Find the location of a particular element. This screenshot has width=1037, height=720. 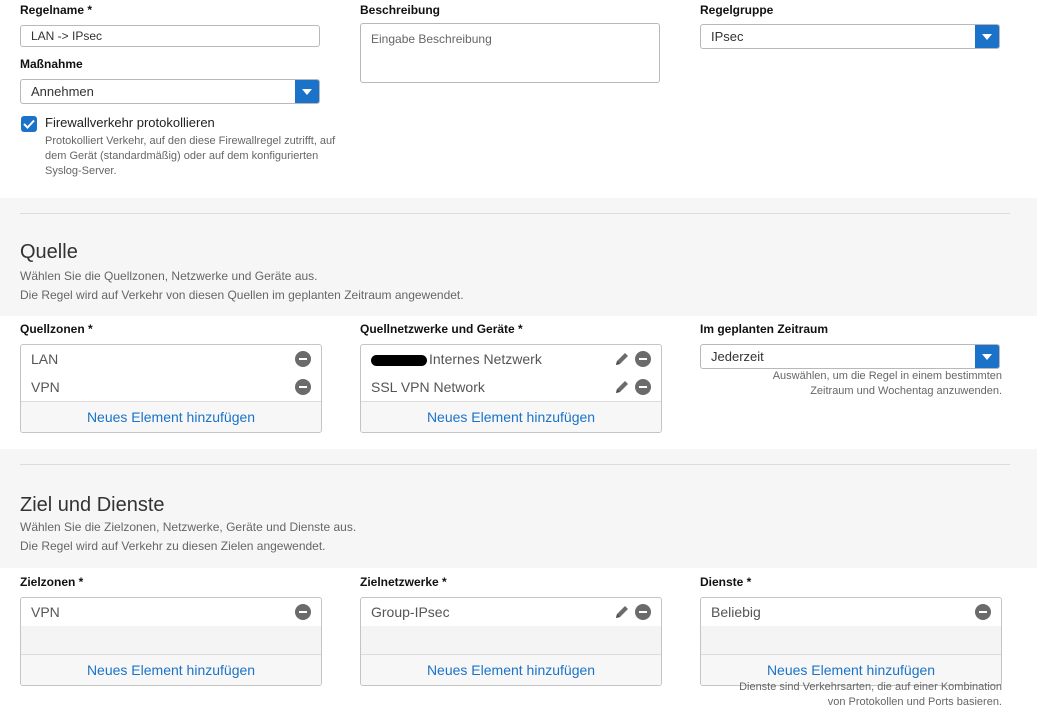

rule-group-value: IPsec is located at coordinates (727, 36).